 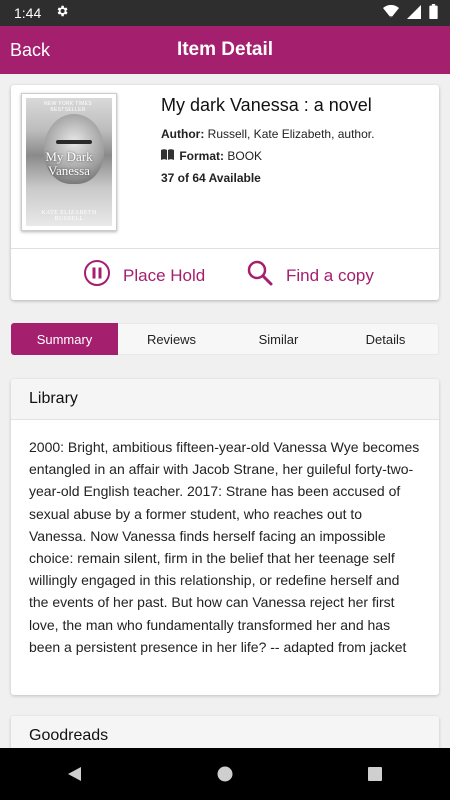 I want to click on format-label: Format:, so click(x=202, y=156).